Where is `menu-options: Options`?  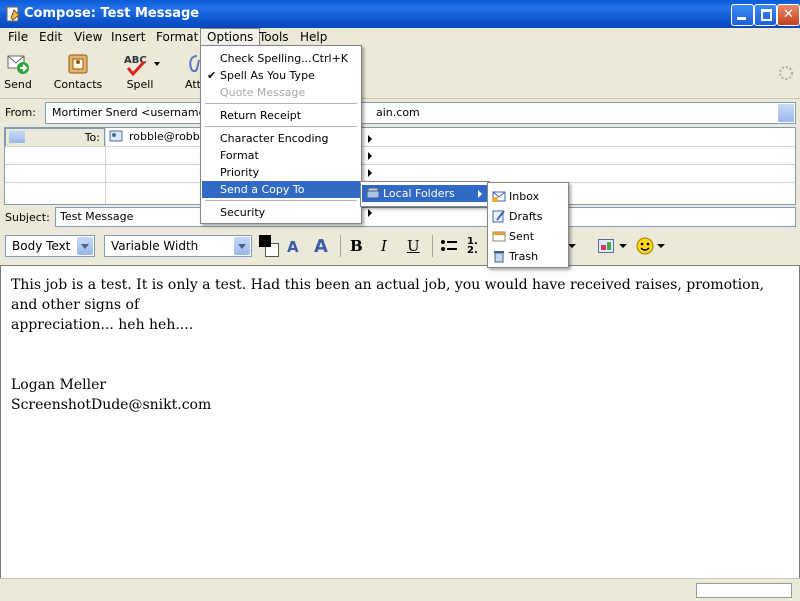 menu-options: Options is located at coordinates (230, 37).